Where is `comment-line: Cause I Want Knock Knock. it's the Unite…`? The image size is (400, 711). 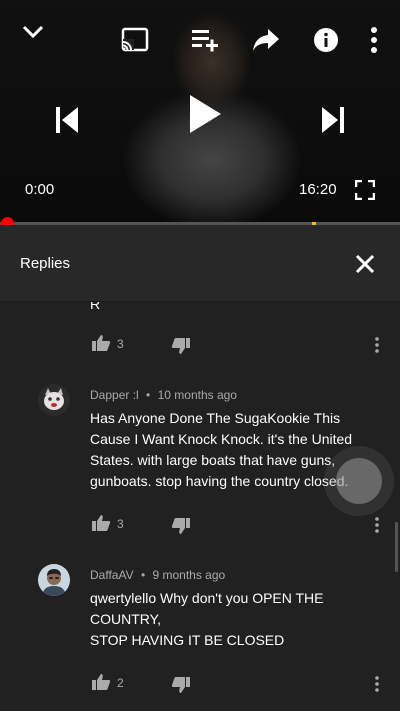 comment-line: Cause I Want Knock Knock. it's the Unite… is located at coordinates (221, 439).